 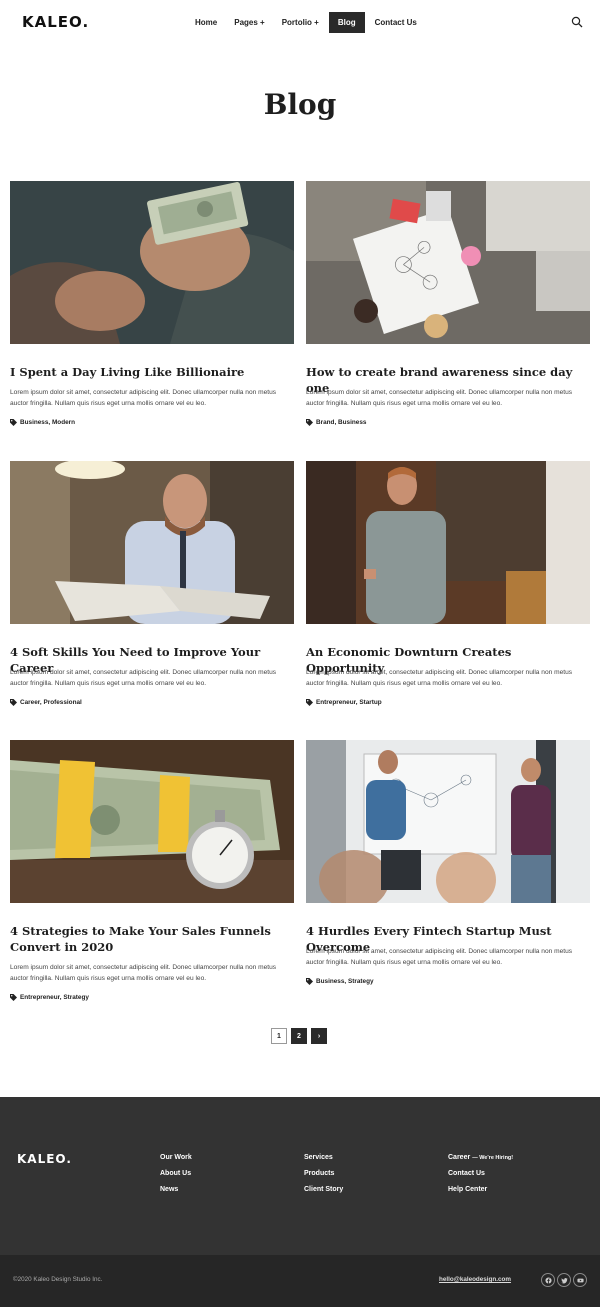 I want to click on facebook-icon, so click(x=548, y=1280).